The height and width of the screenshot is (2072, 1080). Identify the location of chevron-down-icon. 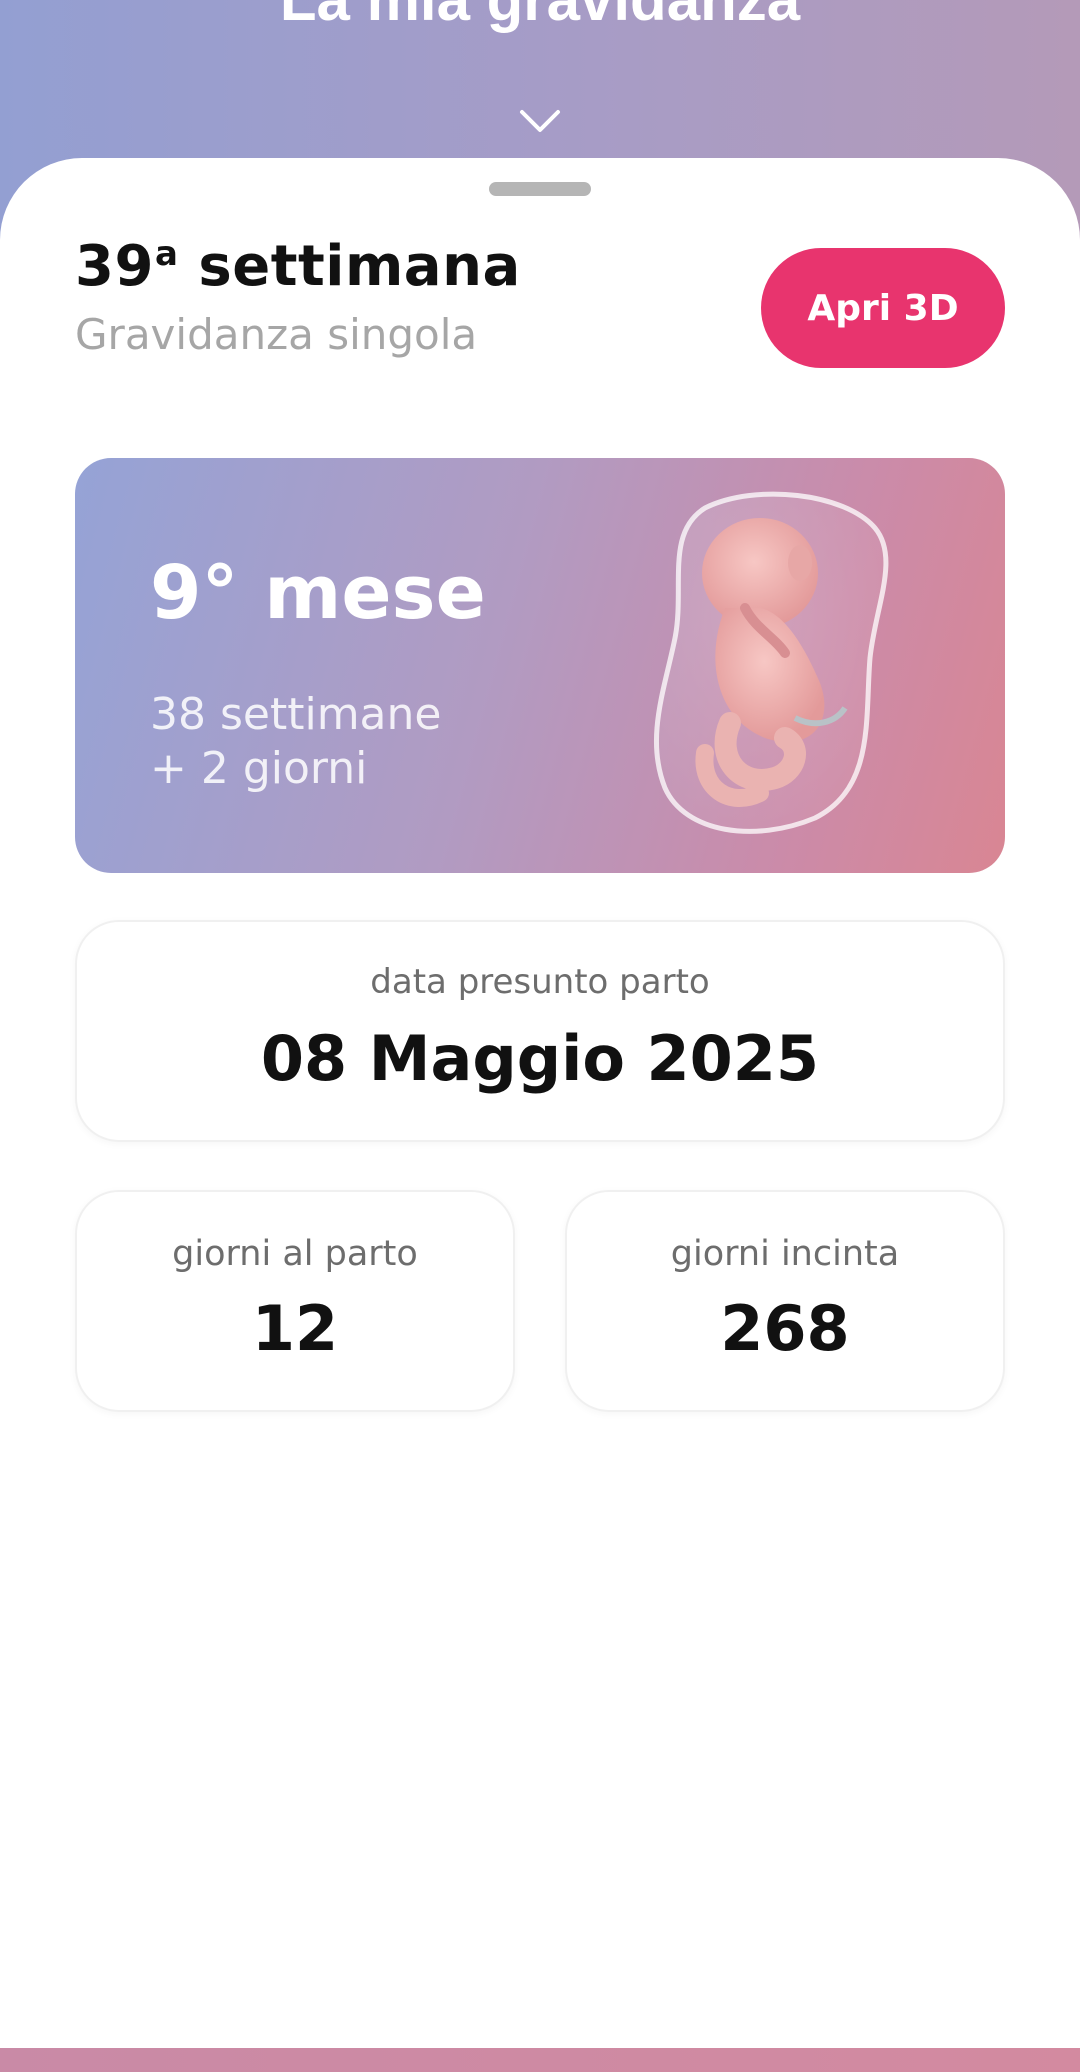
(540, 121).